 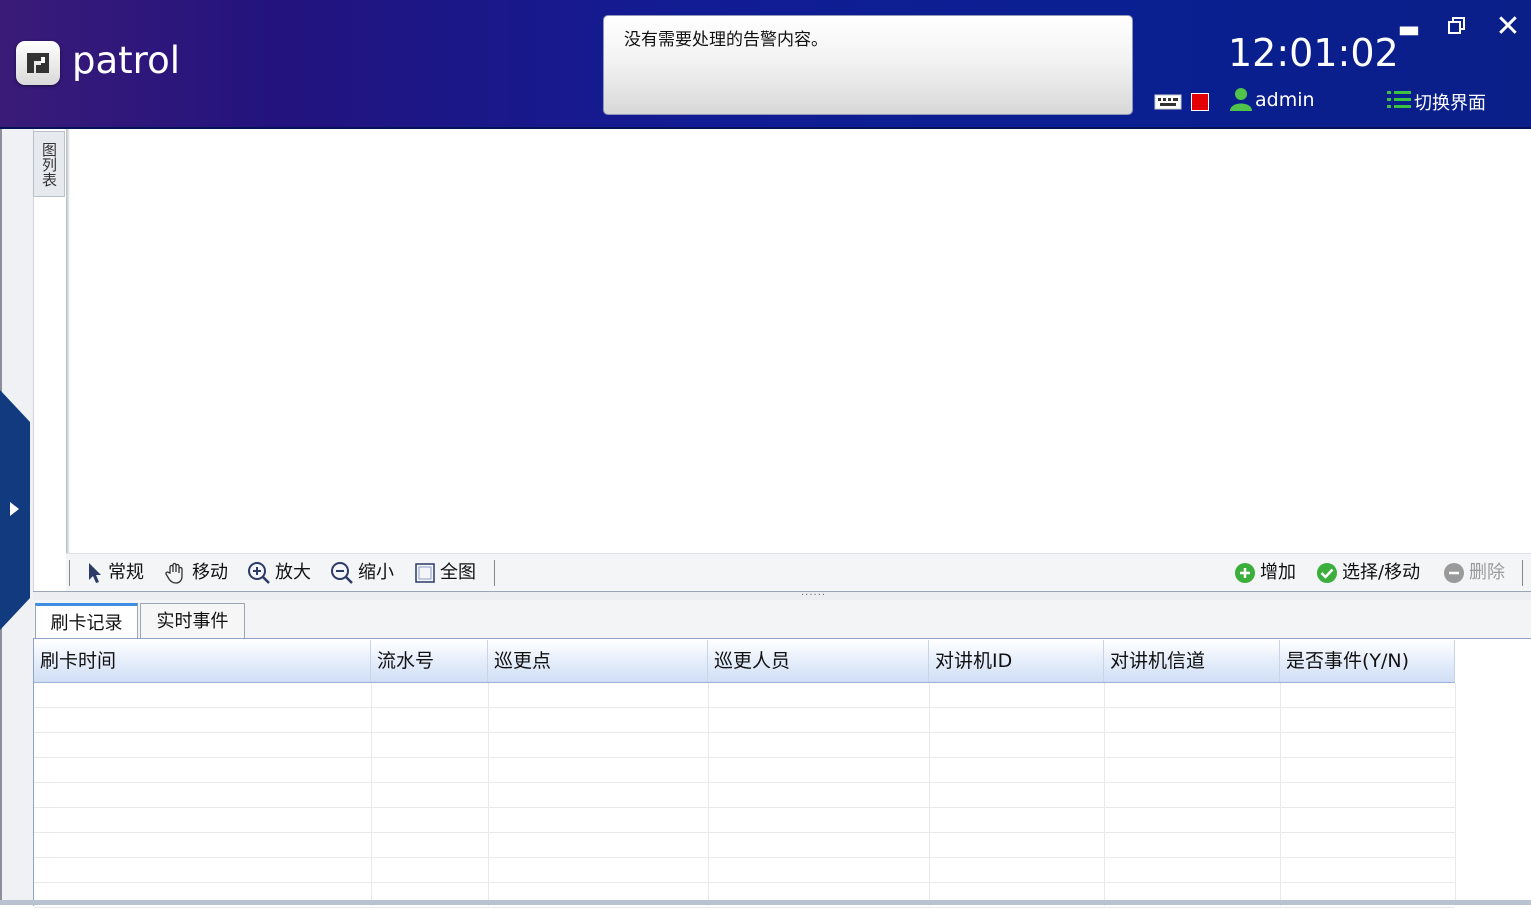 What do you see at coordinates (1450, 102) in the screenshot?
I see `switch-view-button: 切换界面` at bounding box center [1450, 102].